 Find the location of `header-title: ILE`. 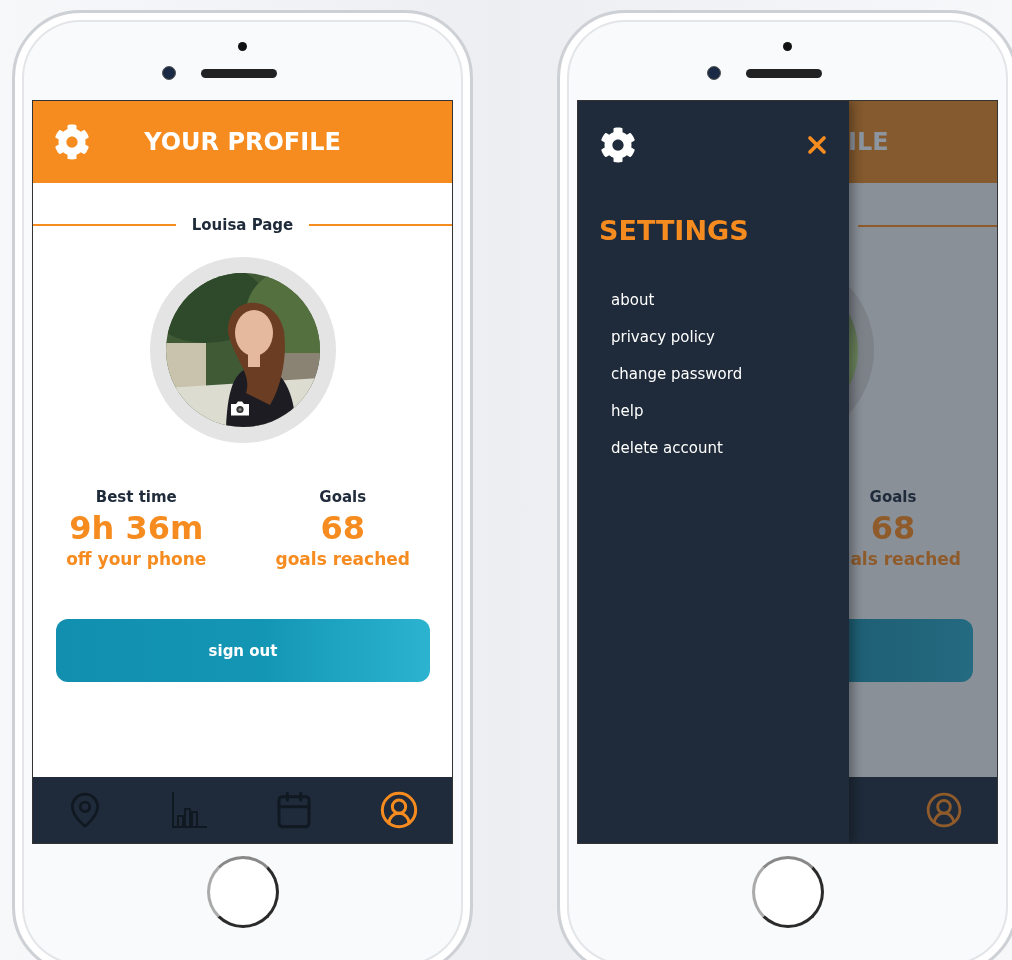

header-title: ILE is located at coordinates (869, 142).